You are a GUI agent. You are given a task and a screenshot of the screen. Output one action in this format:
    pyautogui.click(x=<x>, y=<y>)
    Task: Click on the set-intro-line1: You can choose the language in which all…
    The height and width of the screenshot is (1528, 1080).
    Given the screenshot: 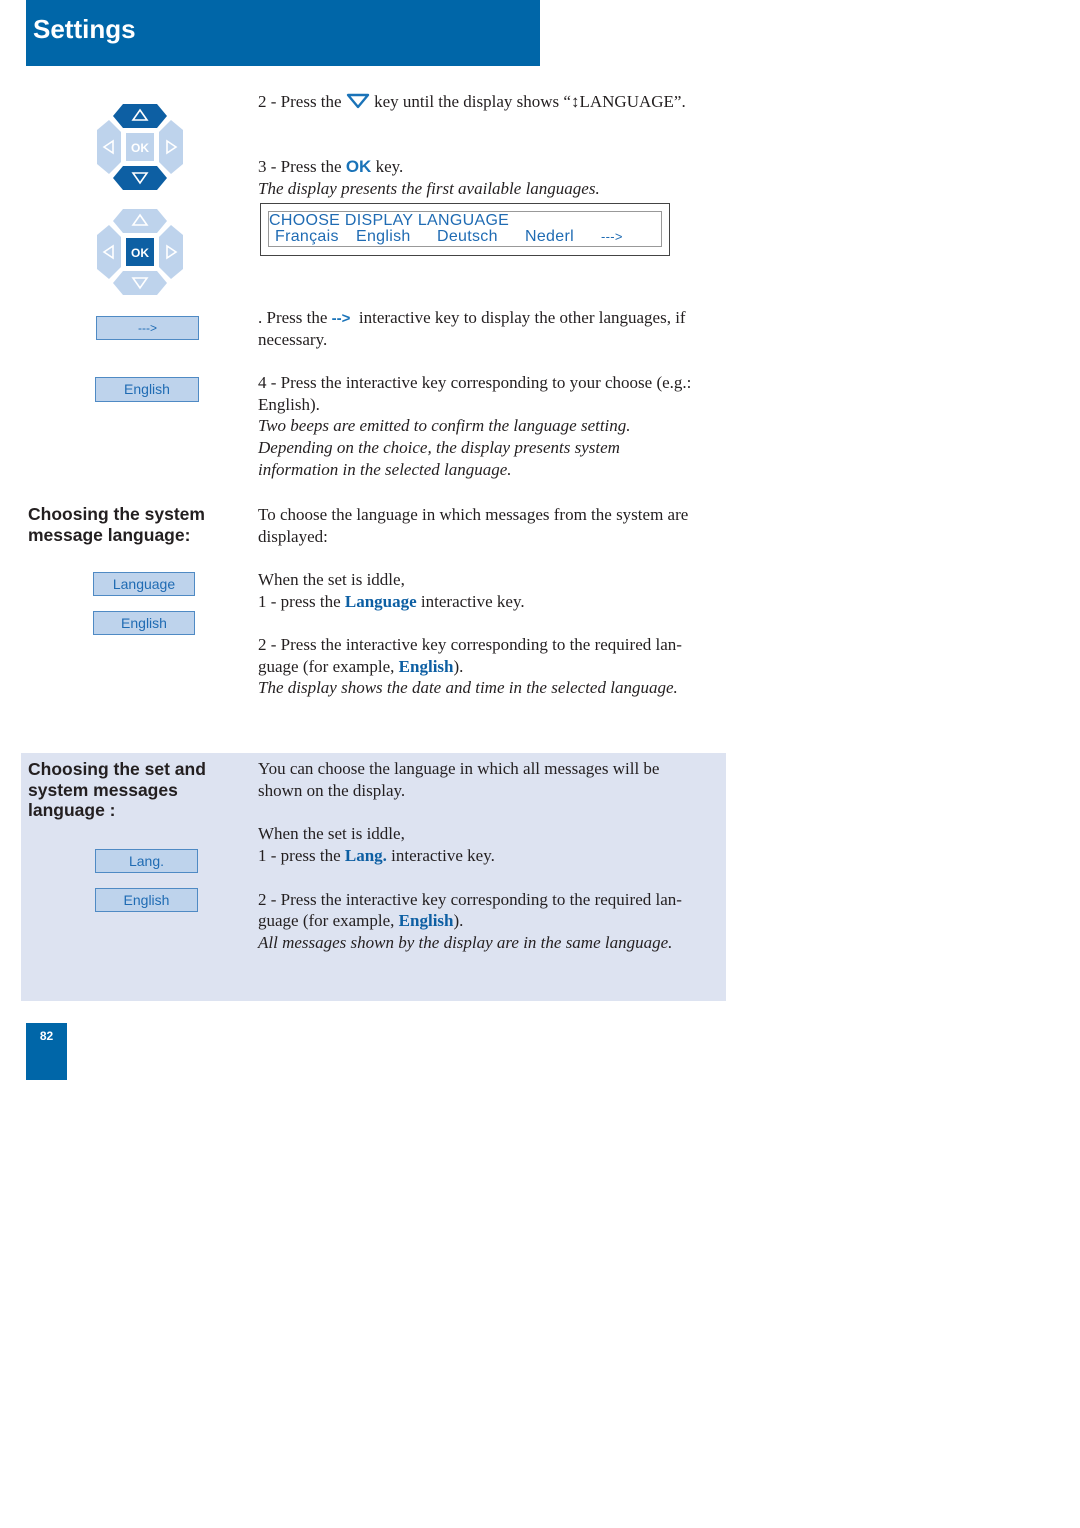 What is the action you would take?
    pyautogui.click(x=459, y=768)
    